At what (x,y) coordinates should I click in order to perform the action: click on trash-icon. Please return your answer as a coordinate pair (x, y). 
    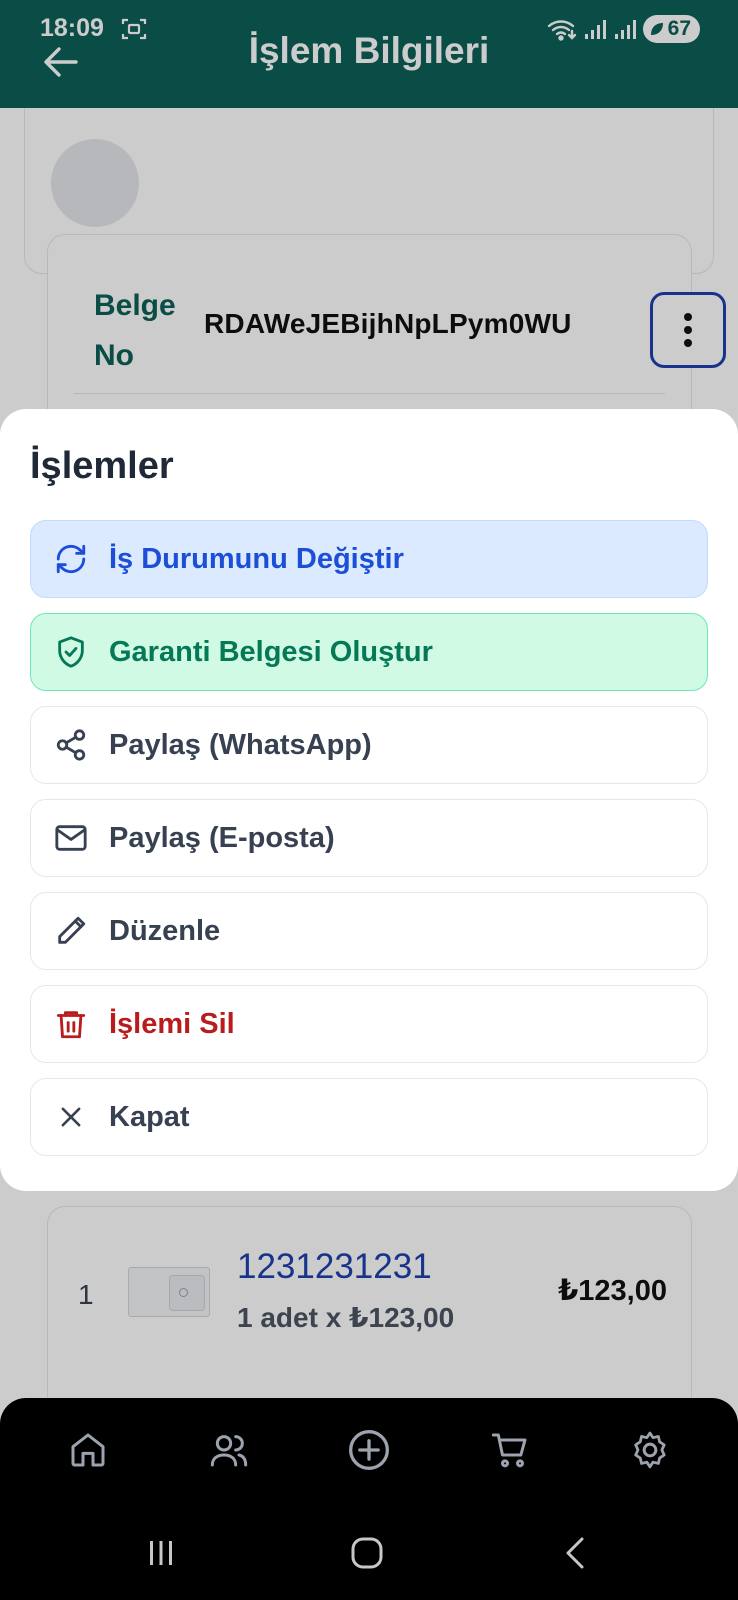
    Looking at the image, I should click on (71, 1024).